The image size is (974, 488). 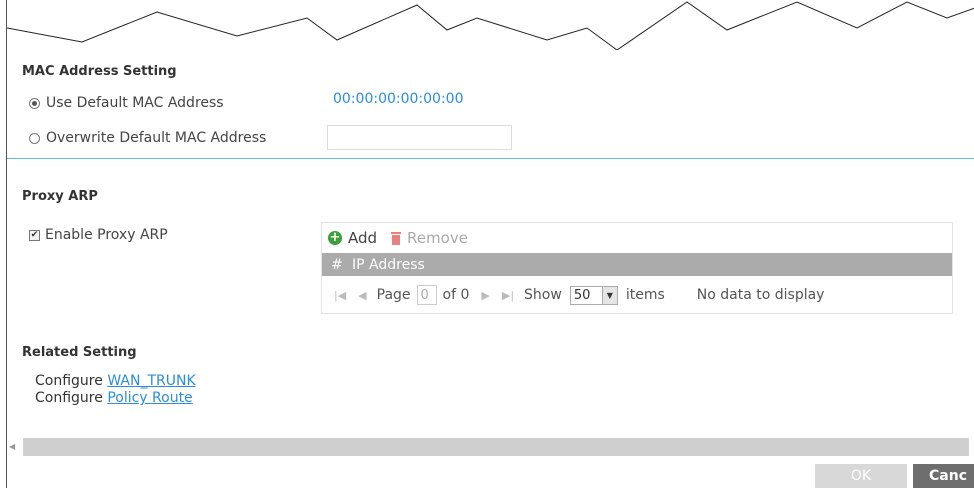 What do you see at coordinates (485, 295) in the screenshot?
I see `next-page-icon: ▶` at bounding box center [485, 295].